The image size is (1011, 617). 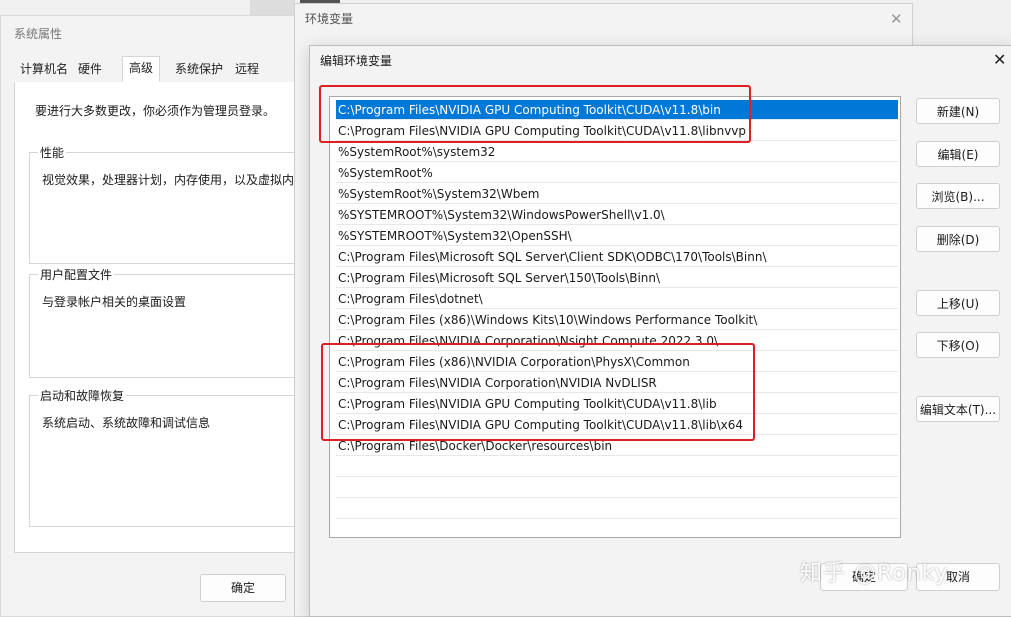 What do you see at coordinates (617, 173) in the screenshot?
I see `list-item: %SystemRoot%` at bounding box center [617, 173].